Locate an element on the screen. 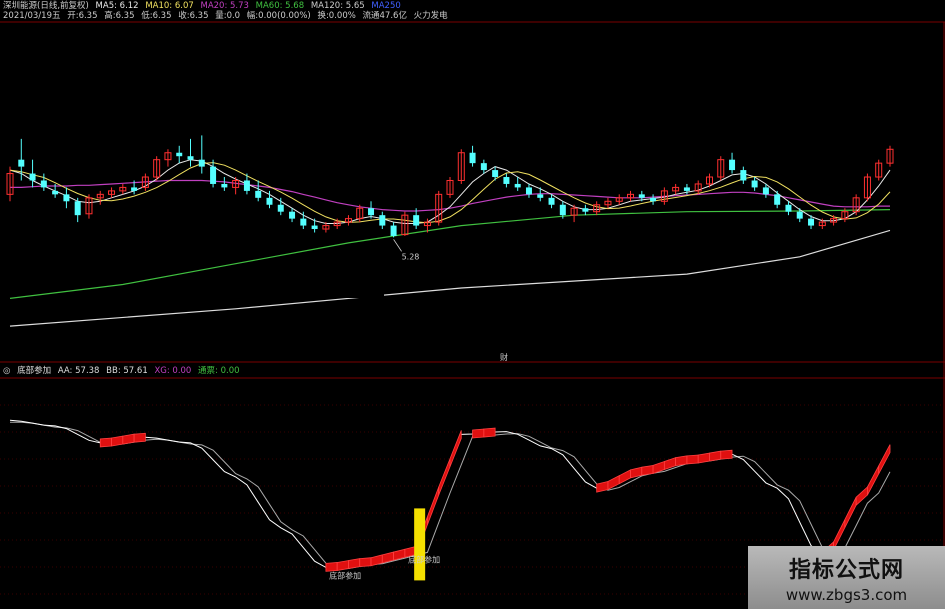  sector-label: 火力发电 is located at coordinates (430, 16).